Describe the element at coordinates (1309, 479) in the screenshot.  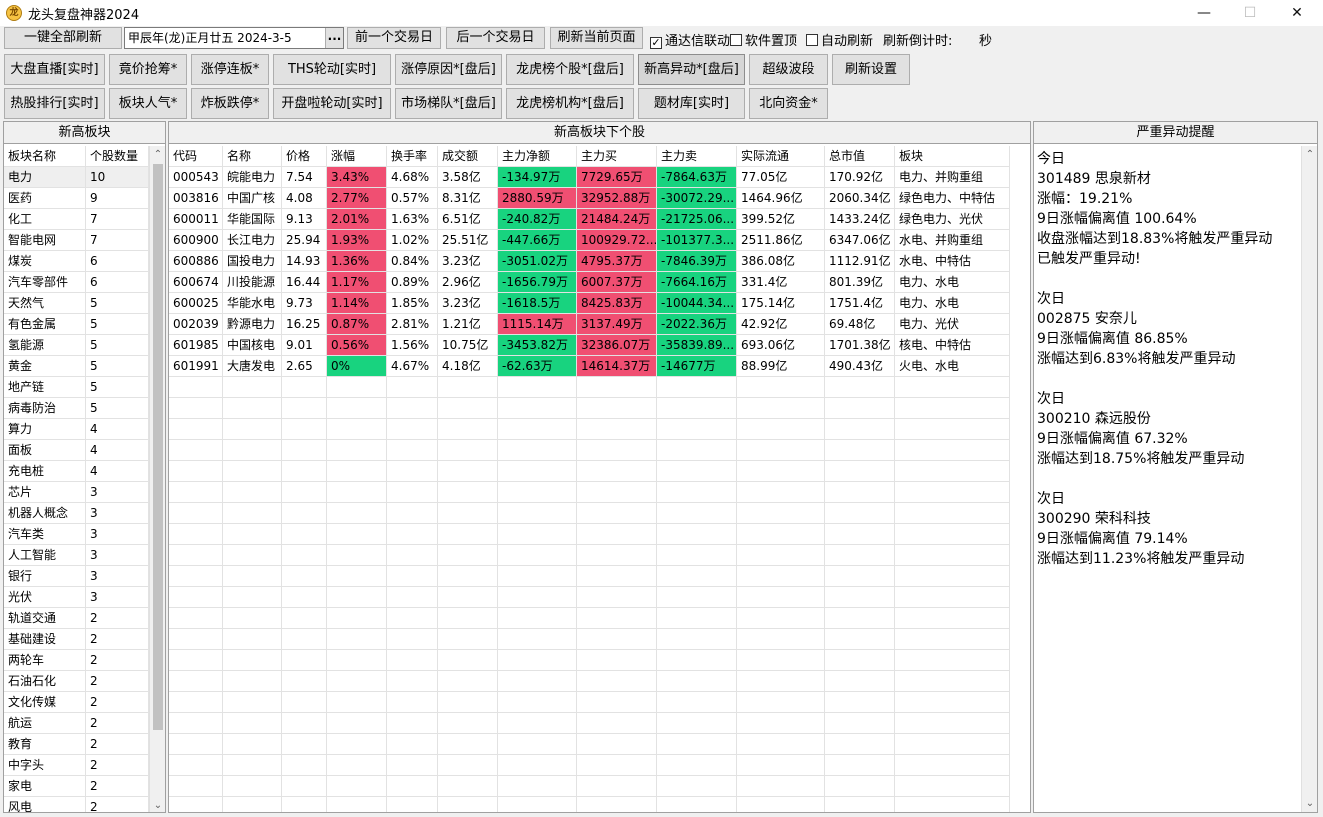
I see `alert-scrollbar: ⌃ ⌄` at that location.